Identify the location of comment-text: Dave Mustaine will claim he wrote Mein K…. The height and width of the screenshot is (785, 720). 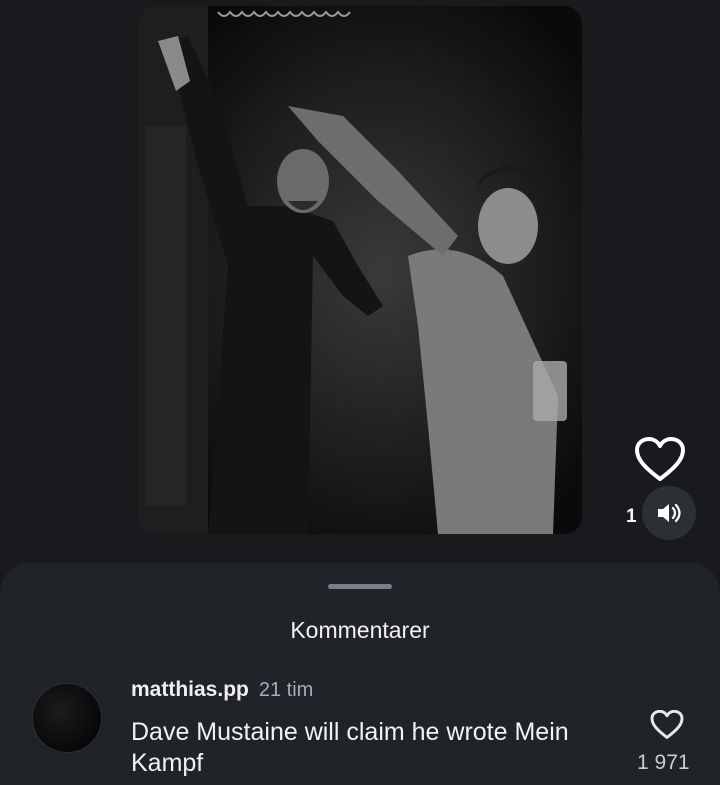
(350, 747).